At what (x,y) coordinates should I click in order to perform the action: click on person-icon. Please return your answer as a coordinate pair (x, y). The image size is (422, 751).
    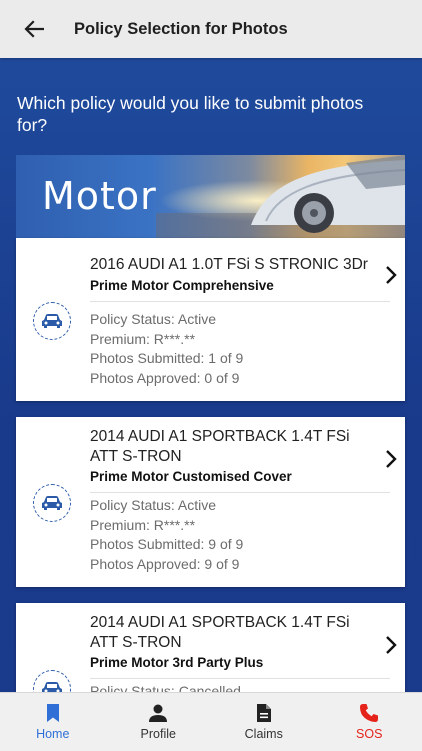
    Looking at the image, I should click on (158, 713).